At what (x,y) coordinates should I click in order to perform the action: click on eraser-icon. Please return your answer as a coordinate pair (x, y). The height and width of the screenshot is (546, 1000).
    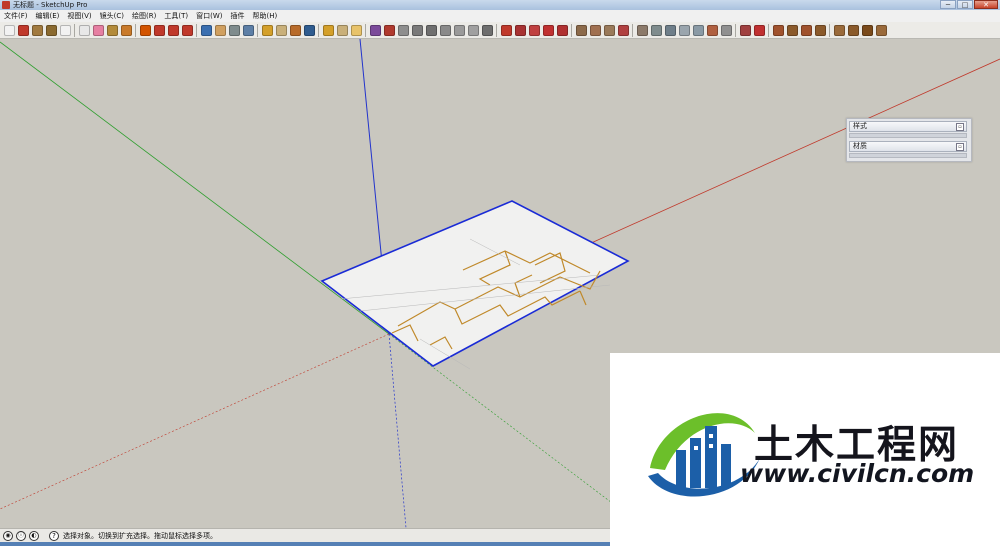
    Looking at the image, I should click on (98, 30).